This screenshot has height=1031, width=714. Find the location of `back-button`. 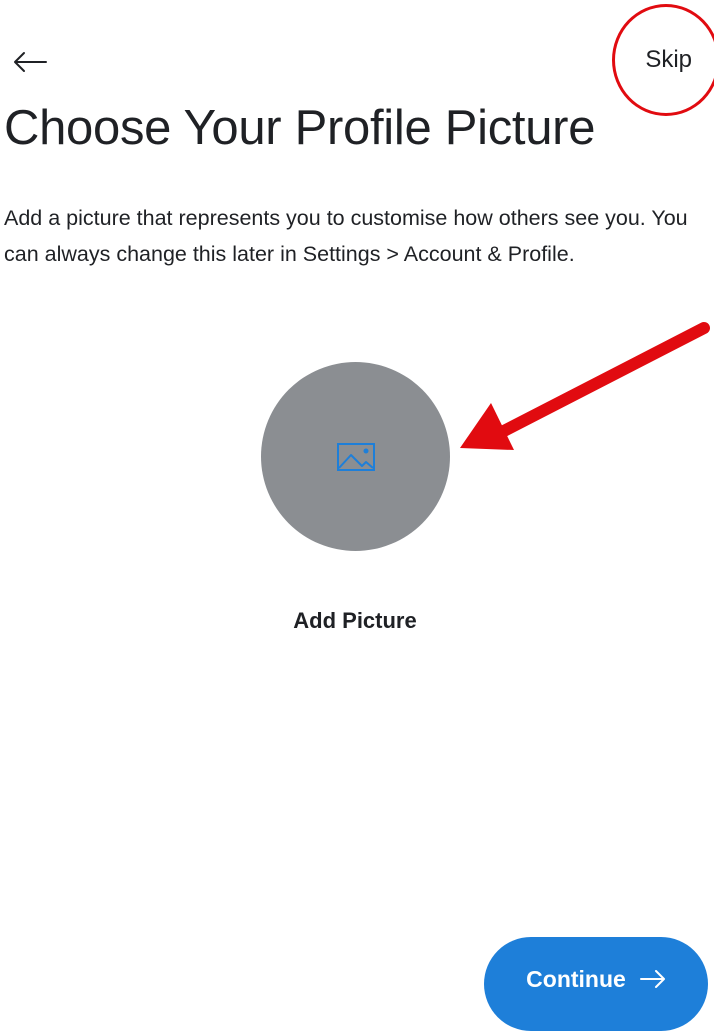

back-button is located at coordinates (30, 62).